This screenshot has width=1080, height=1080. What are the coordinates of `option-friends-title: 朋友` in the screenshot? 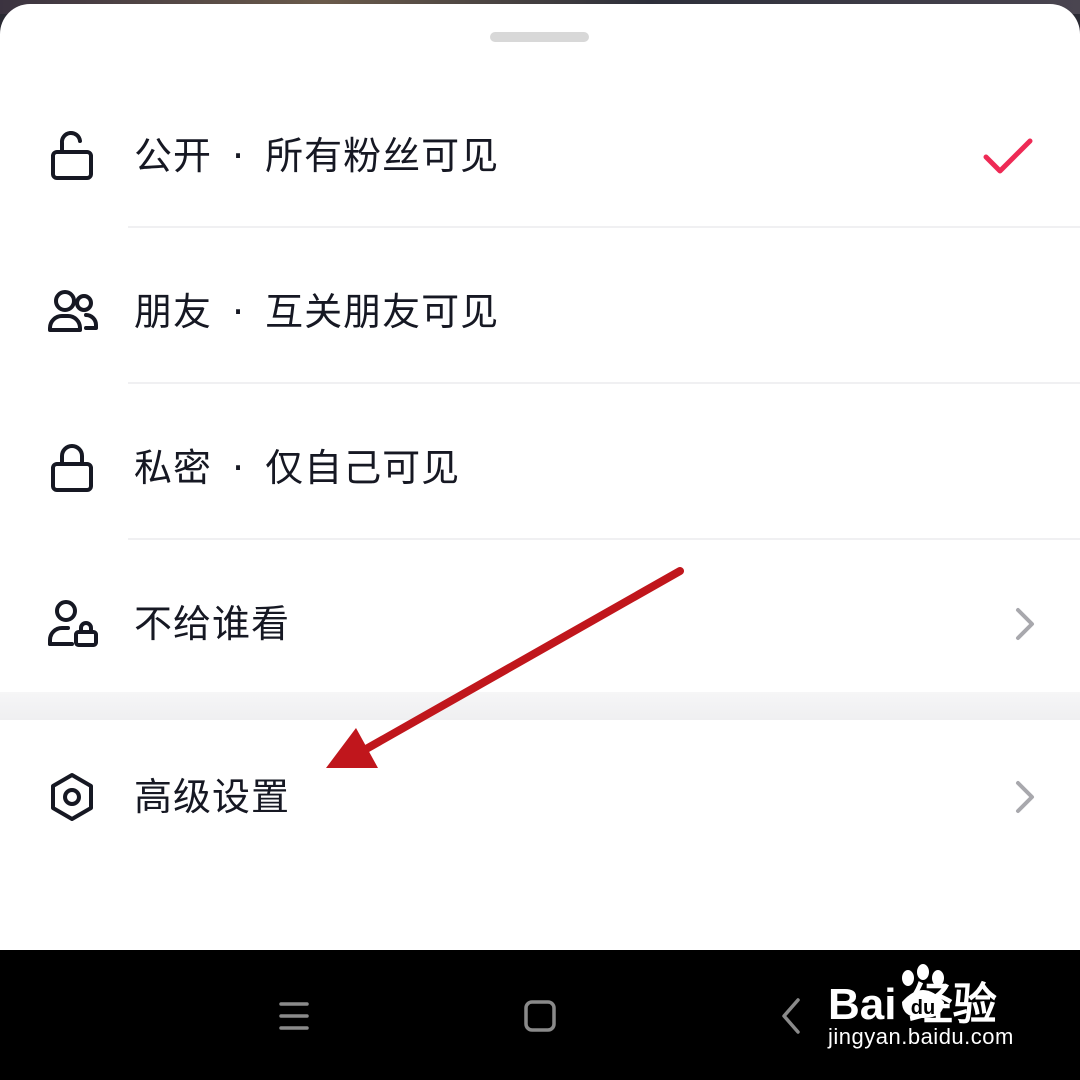 It's located at (173, 312).